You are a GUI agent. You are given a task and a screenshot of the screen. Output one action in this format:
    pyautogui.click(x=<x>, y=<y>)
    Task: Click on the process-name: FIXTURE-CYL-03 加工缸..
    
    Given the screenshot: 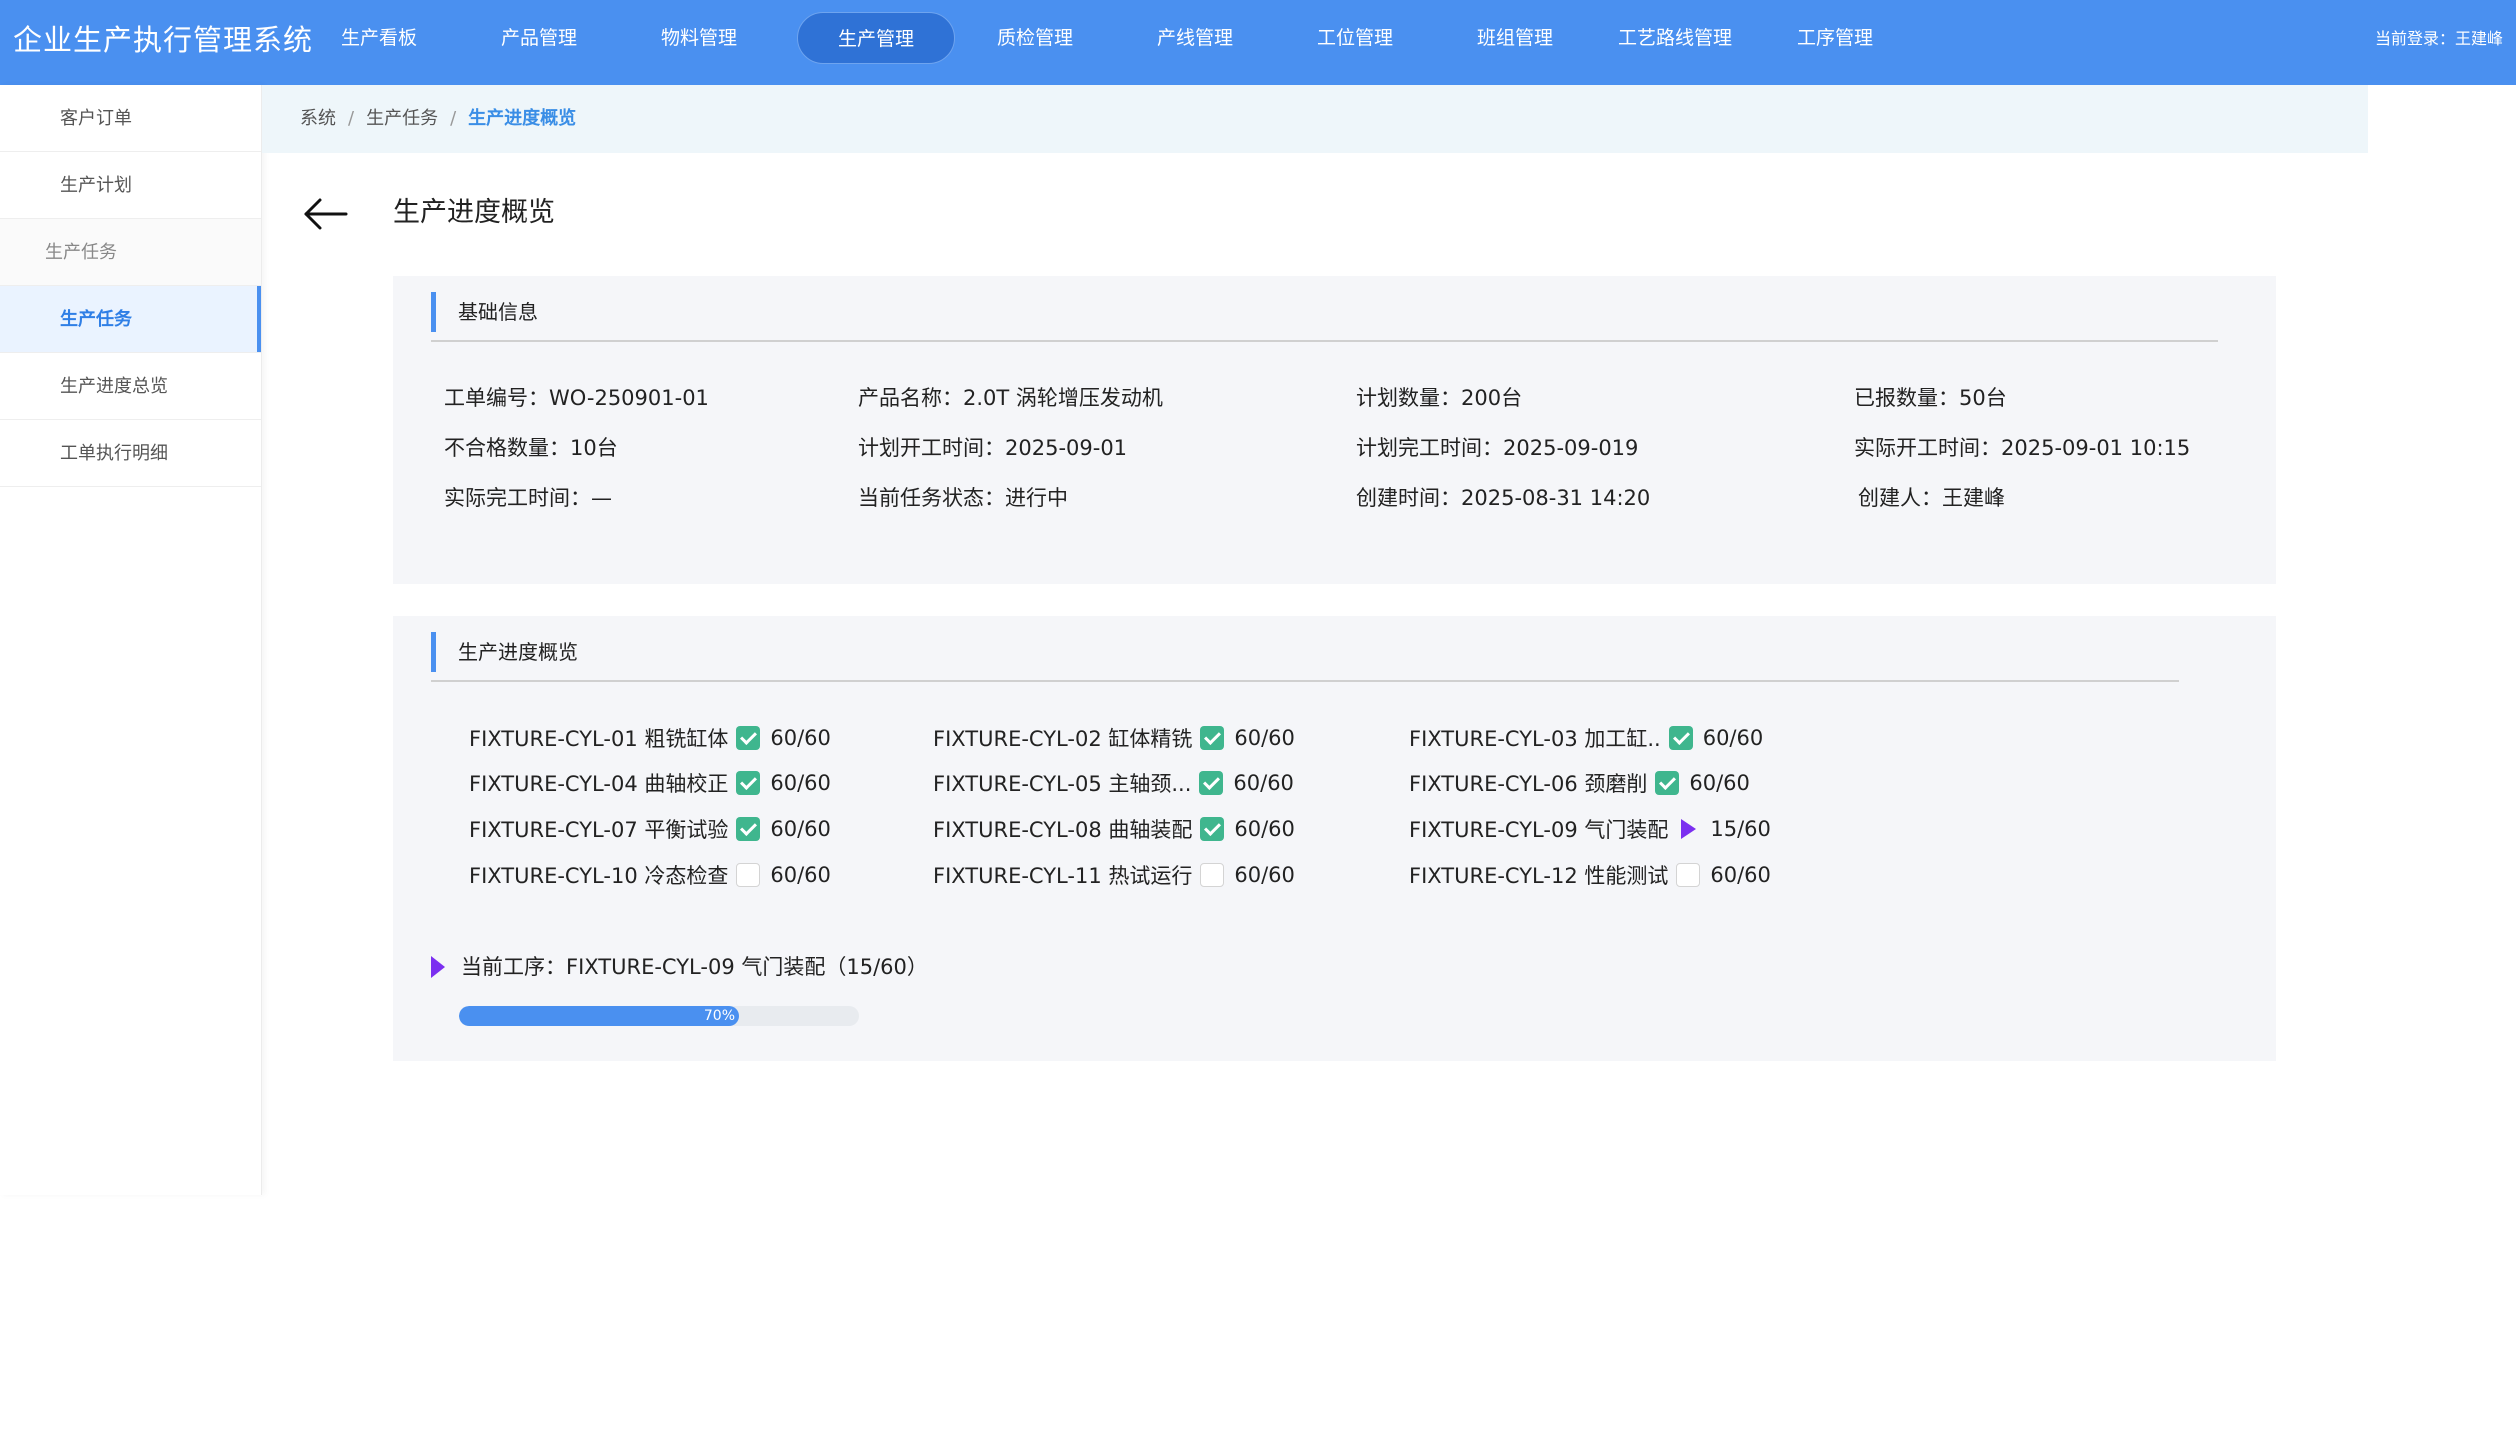 What is the action you would take?
    pyautogui.click(x=1535, y=739)
    